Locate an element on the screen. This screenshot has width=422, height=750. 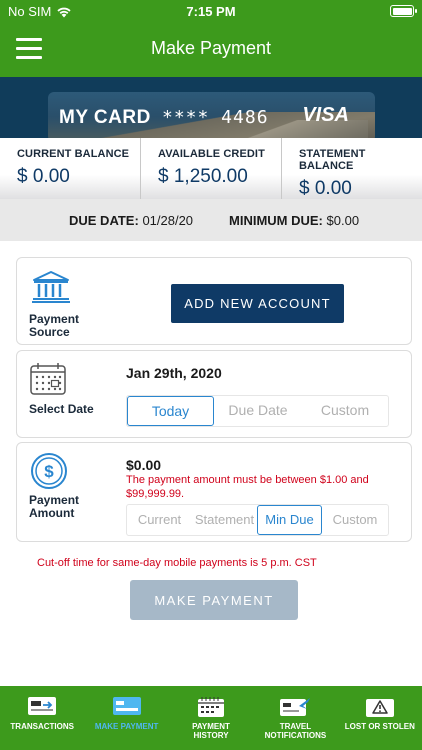
card-number: **** 4486 is located at coordinates (215, 117).